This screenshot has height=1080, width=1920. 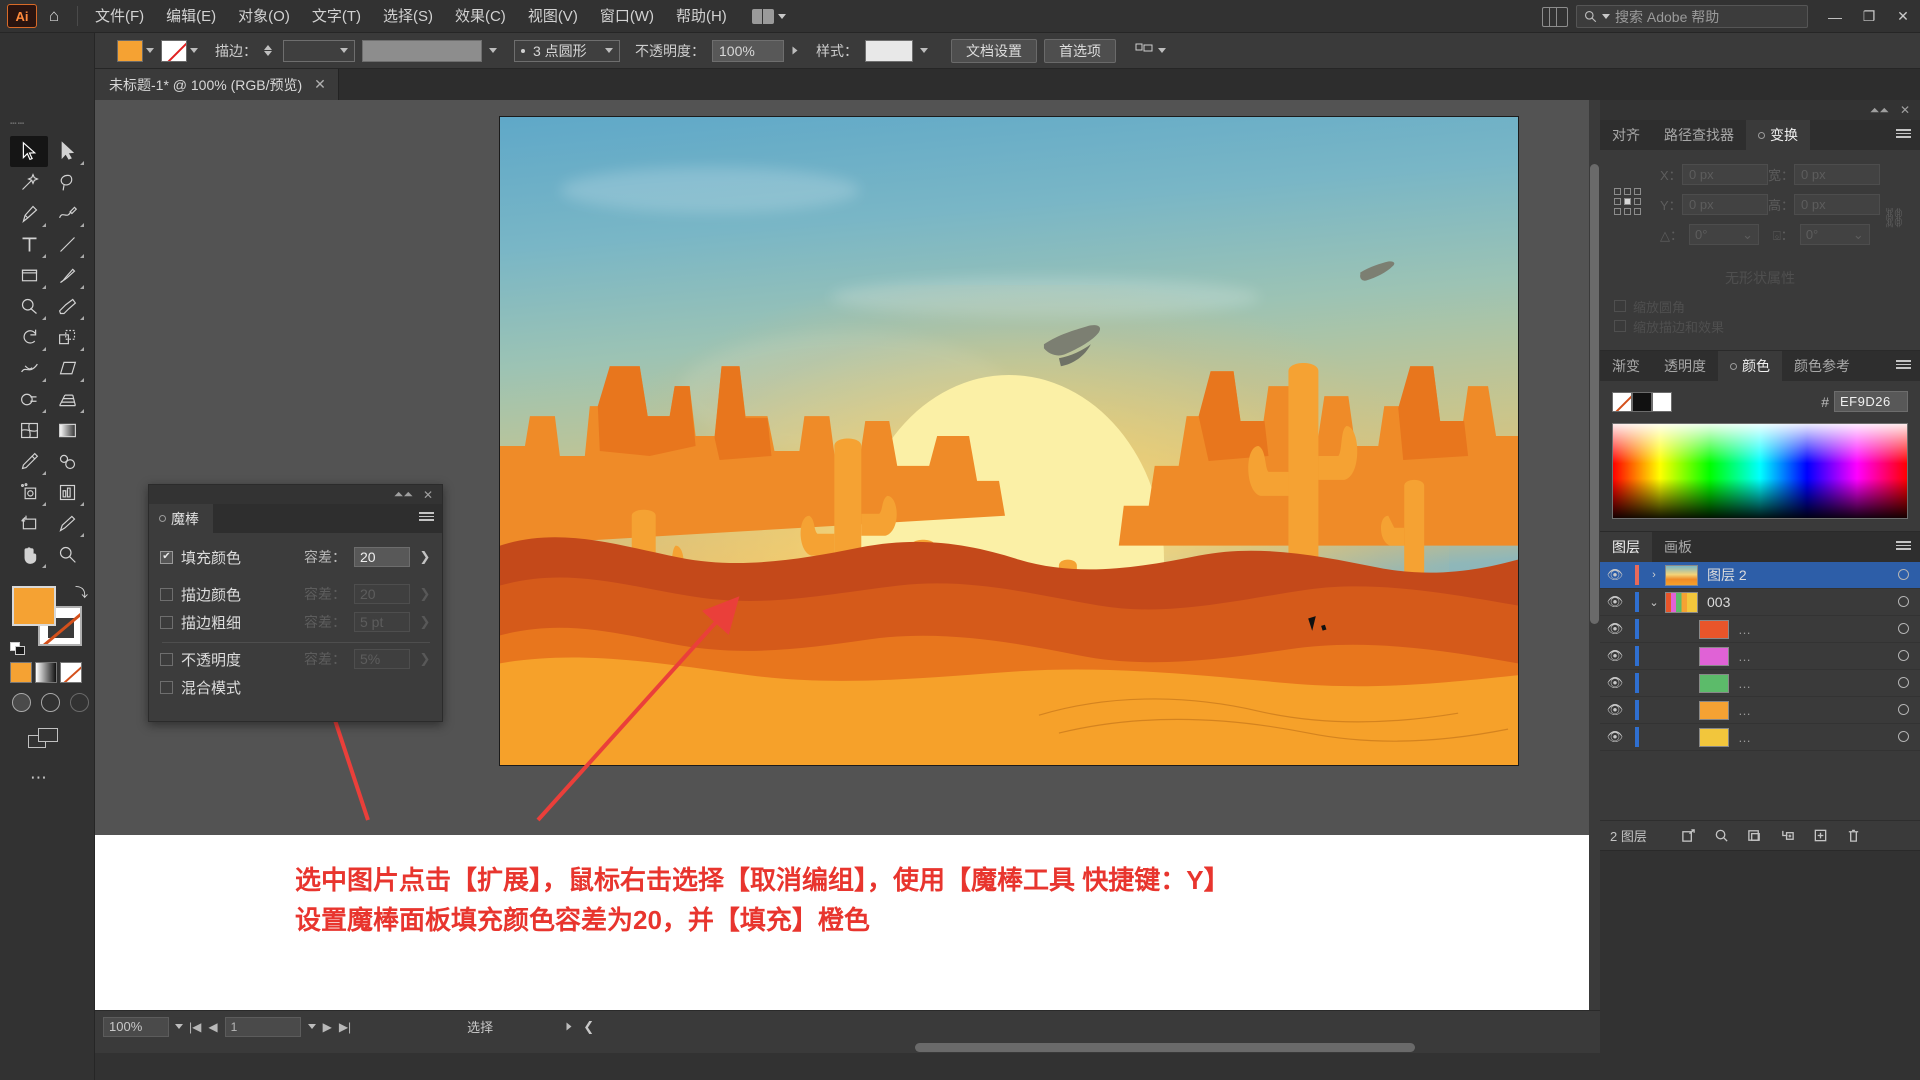 I want to click on lasso-tool, so click(x=67, y=182).